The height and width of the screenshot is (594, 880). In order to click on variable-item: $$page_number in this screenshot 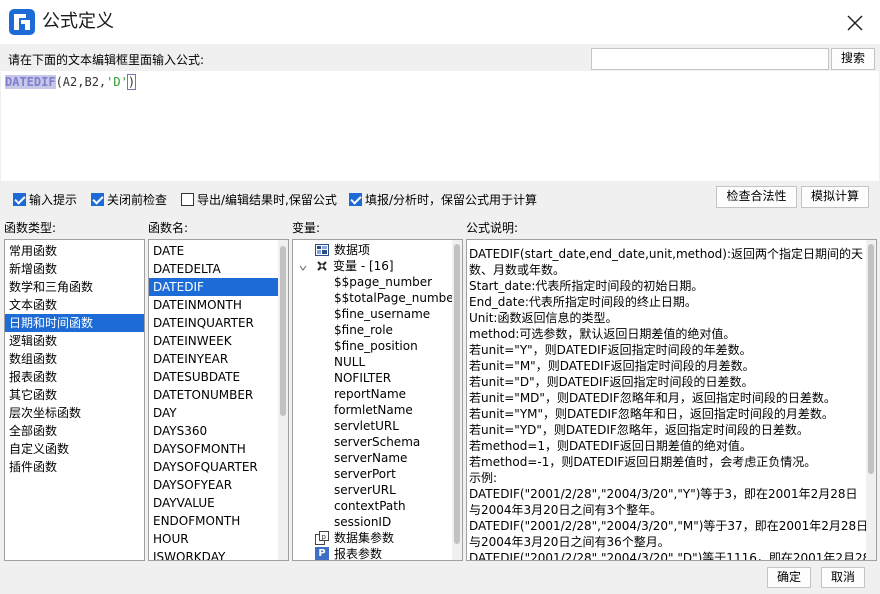, I will do `click(383, 282)`.